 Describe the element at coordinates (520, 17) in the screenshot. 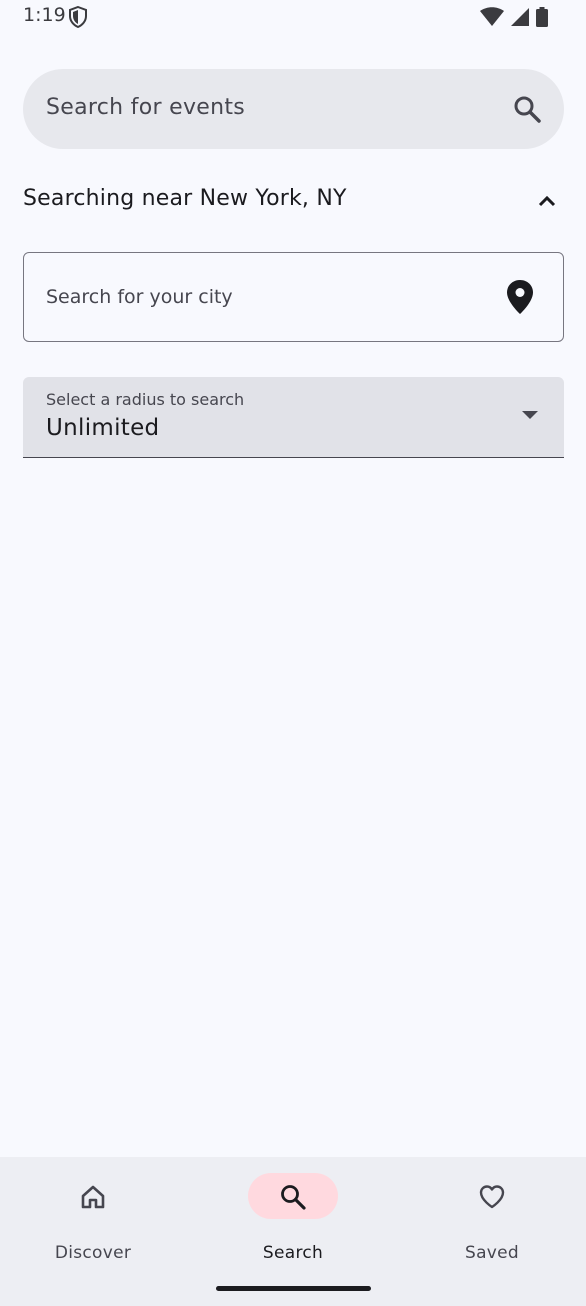

I see `cellular-signal-icon` at that location.